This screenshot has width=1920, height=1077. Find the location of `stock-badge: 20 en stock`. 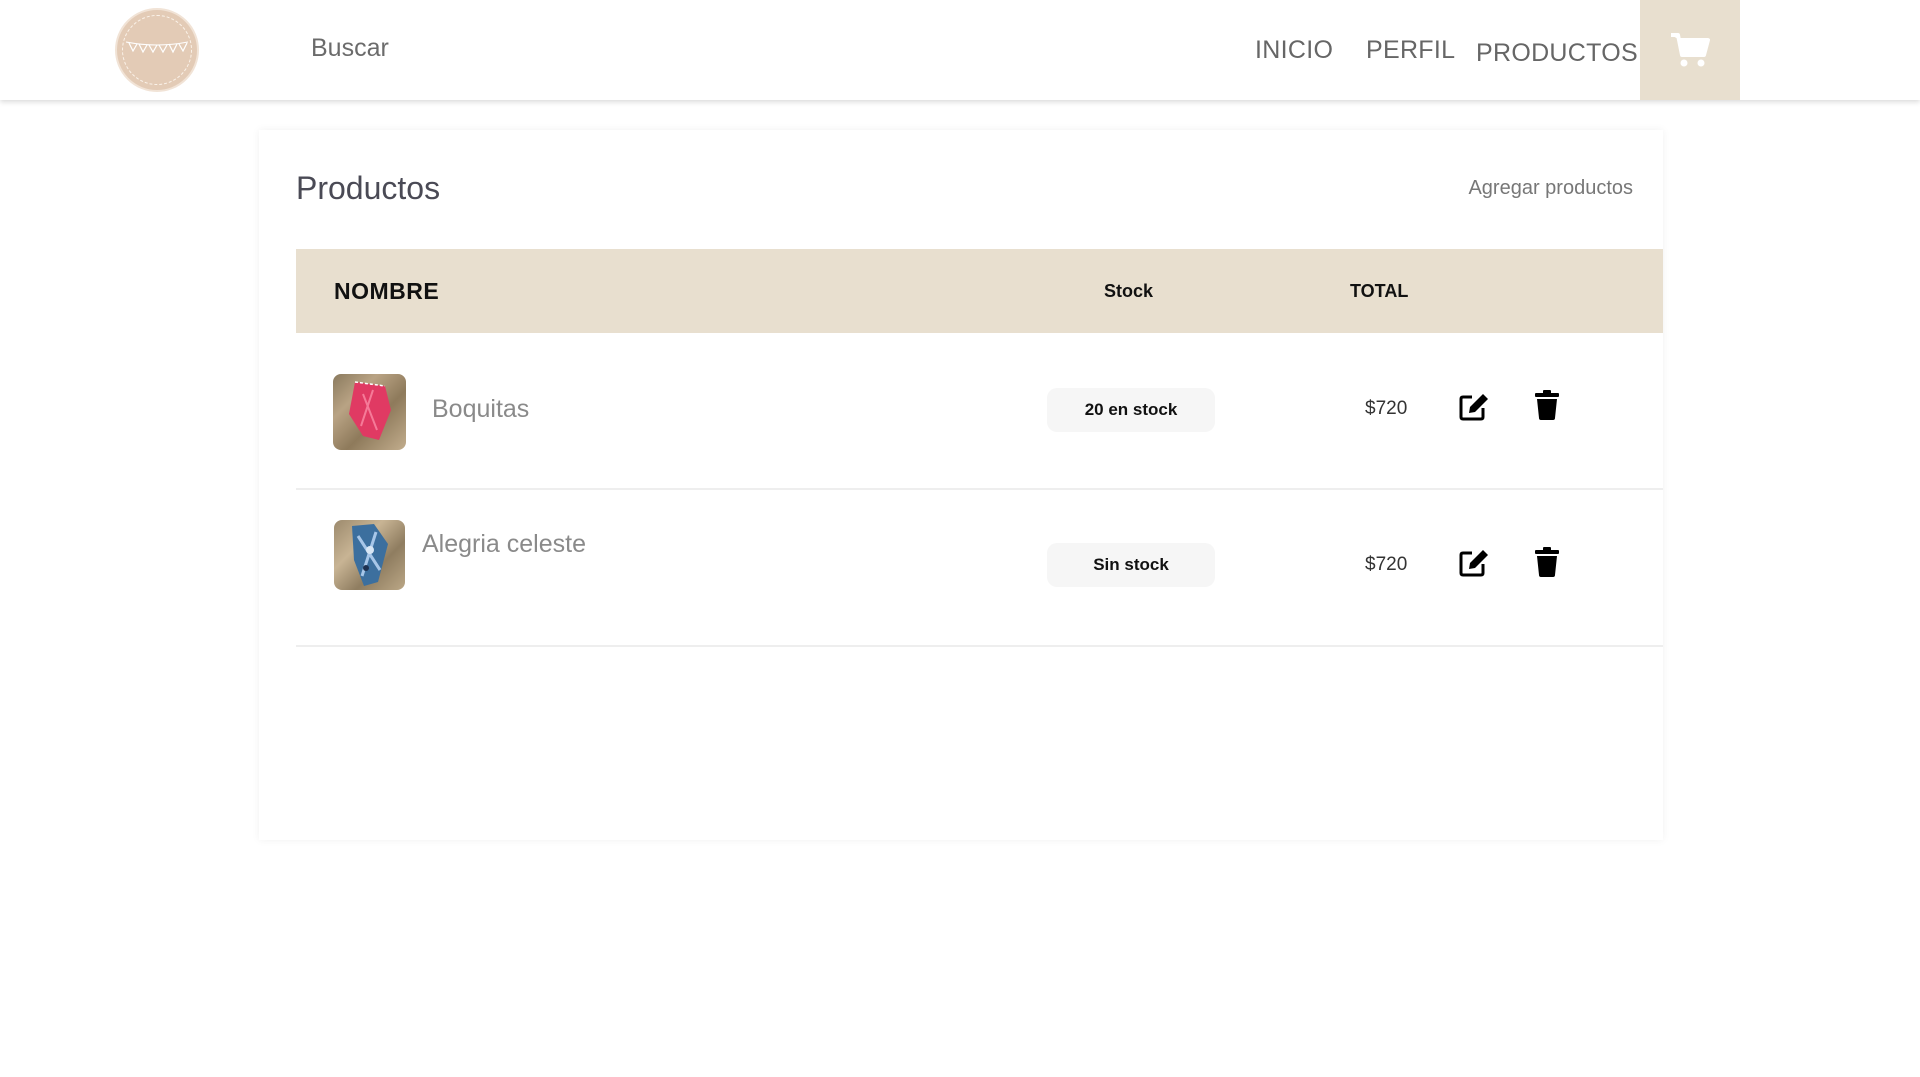

stock-badge: 20 en stock is located at coordinates (1131, 410).